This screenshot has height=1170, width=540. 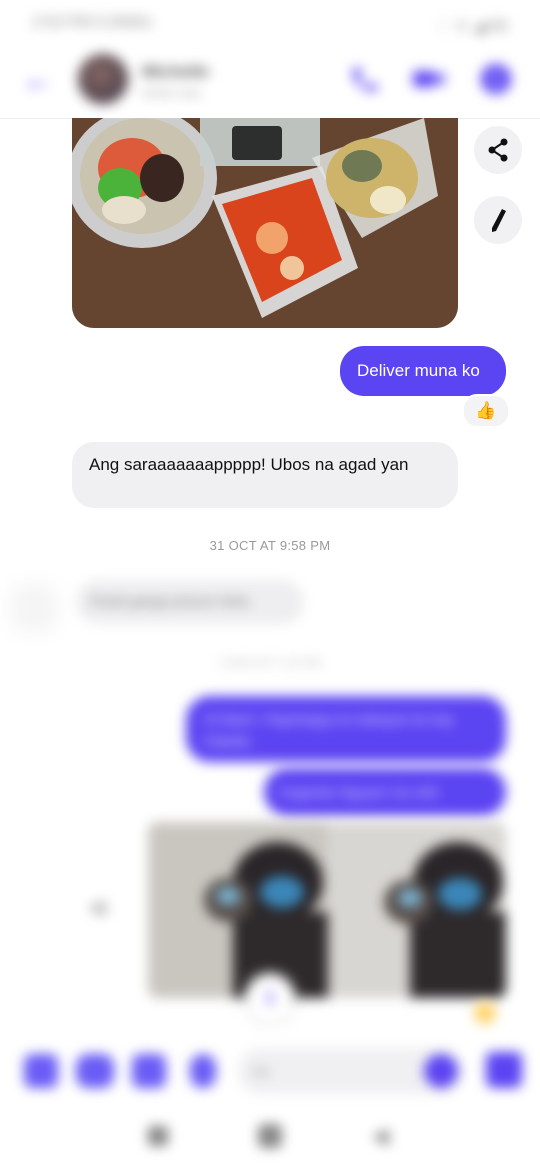 What do you see at coordinates (149, 1071) in the screenshot?
I see `gallery-icon` at bounding box center [149, 1071].